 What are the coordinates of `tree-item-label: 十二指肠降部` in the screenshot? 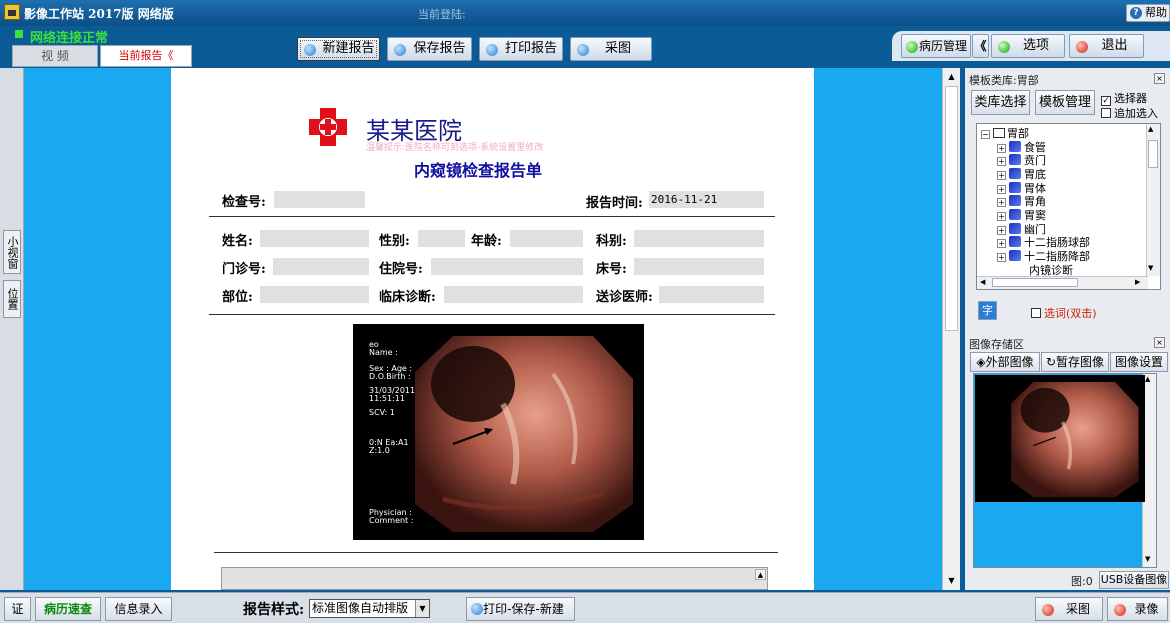 It's located at (1057, 256).